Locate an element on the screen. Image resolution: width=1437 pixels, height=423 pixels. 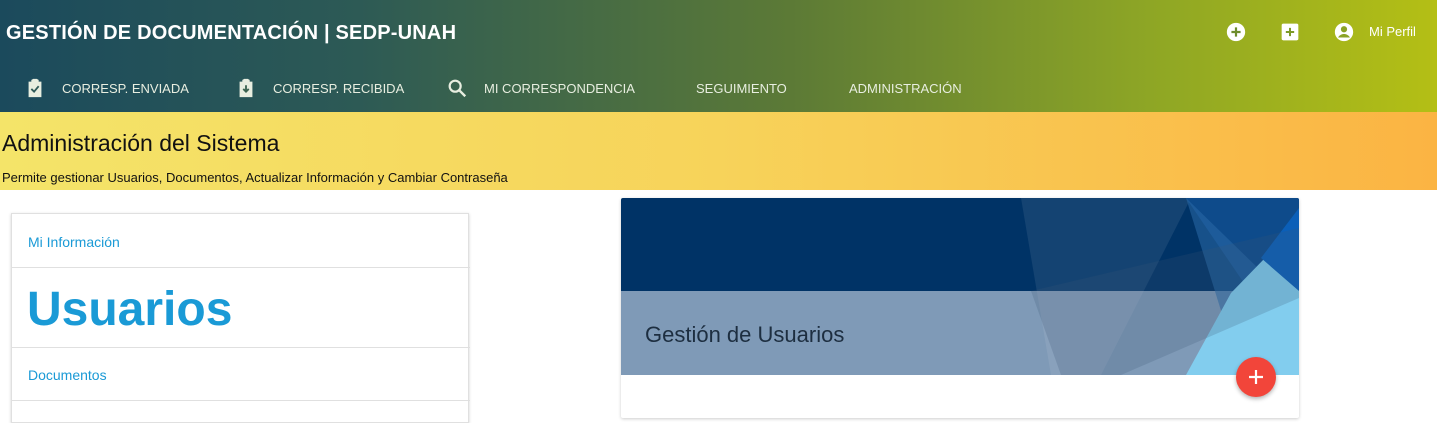
menu-item-label: Documentos is located at coordinates (67, 375).